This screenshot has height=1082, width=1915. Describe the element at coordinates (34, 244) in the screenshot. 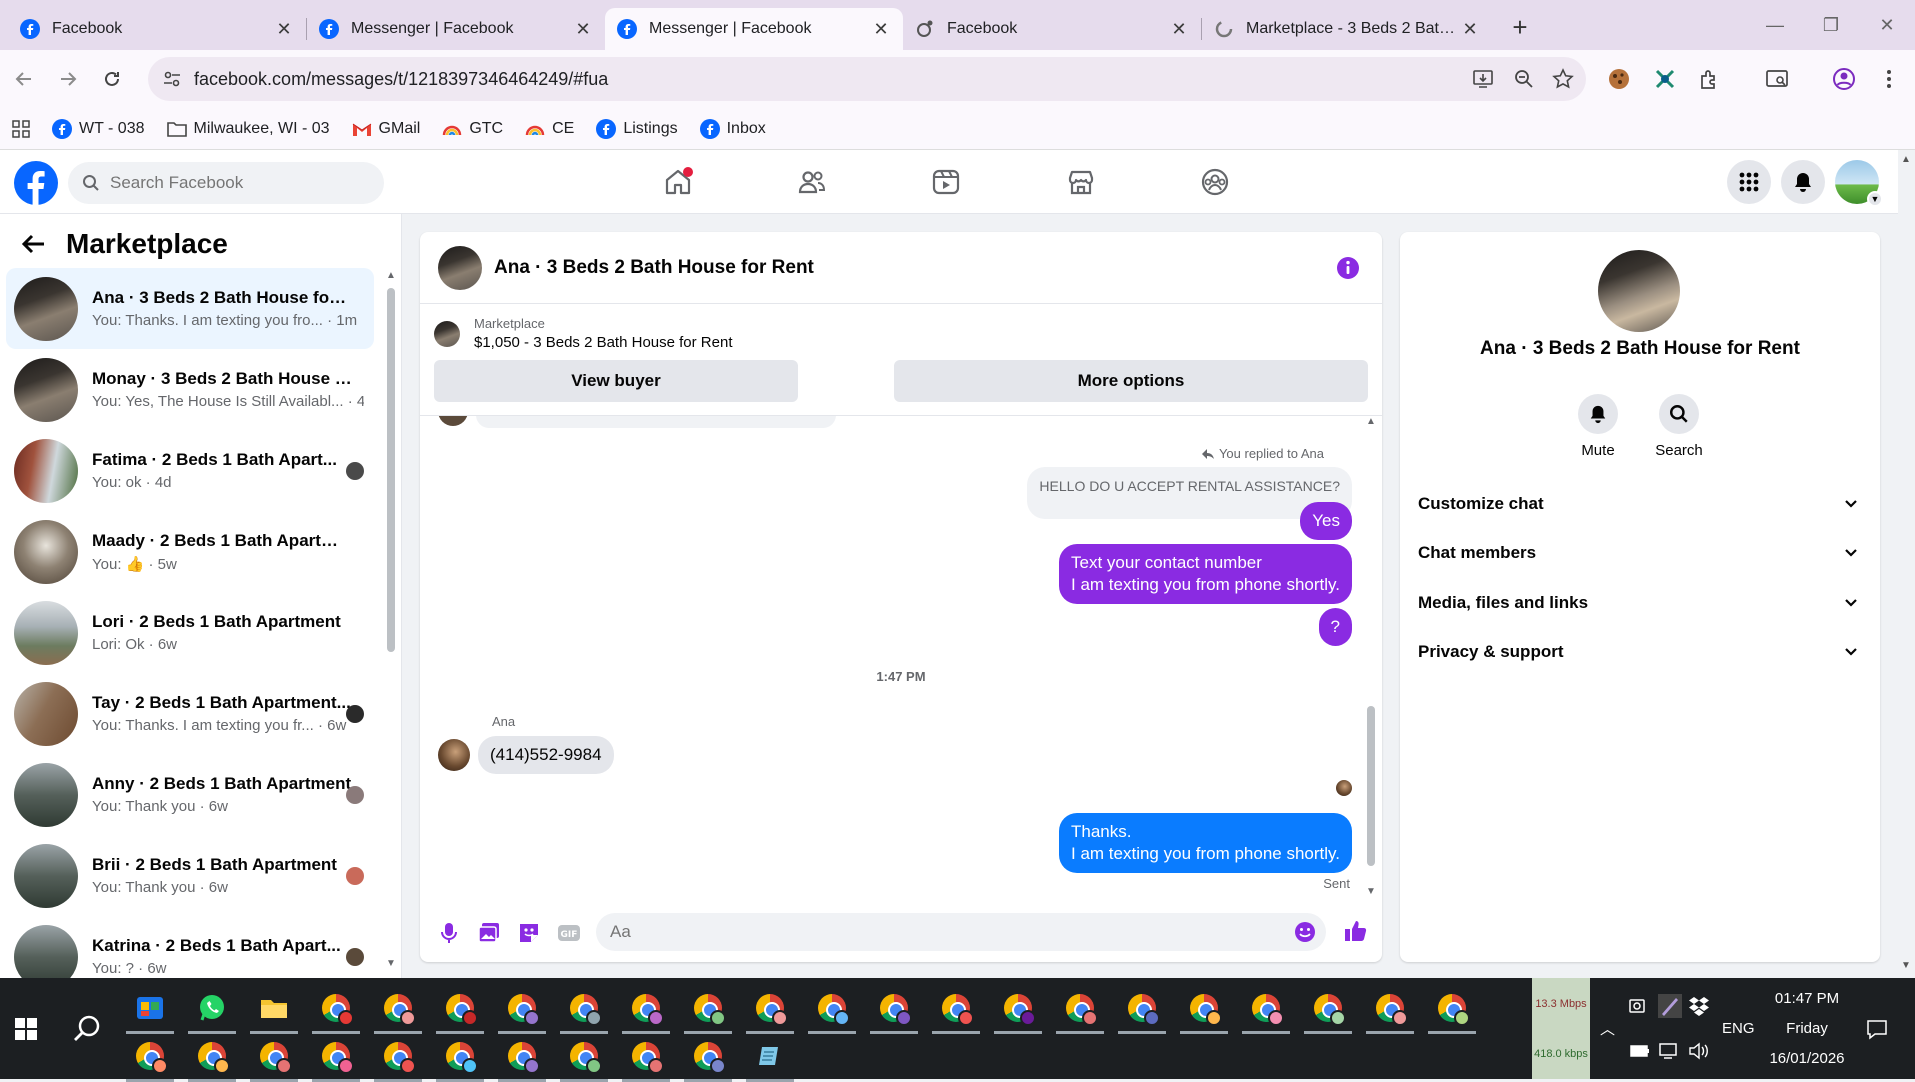

I see `arrow-left-icon` at that location.